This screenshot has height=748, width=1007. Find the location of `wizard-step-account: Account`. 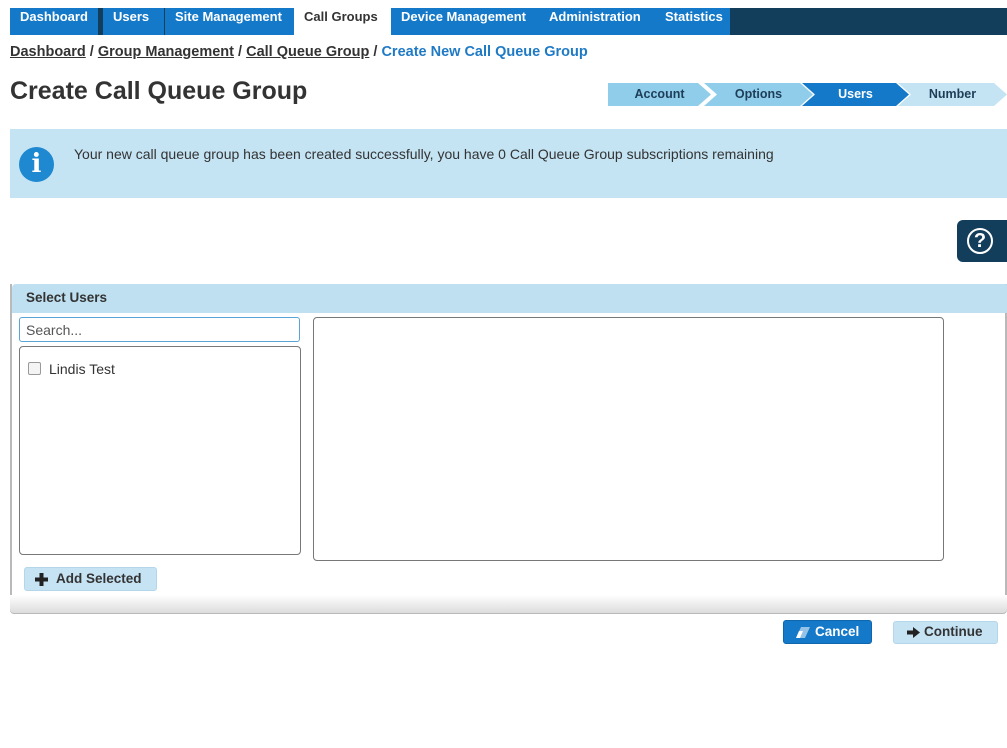

wizard-step-account: Account is located at coordinates (659, 94).